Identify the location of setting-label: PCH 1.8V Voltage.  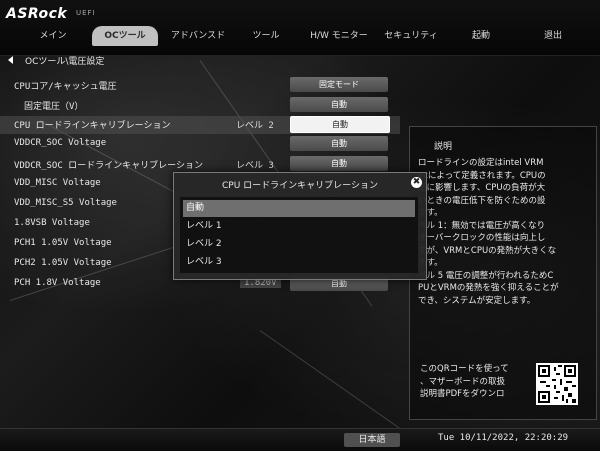
(57, 283).